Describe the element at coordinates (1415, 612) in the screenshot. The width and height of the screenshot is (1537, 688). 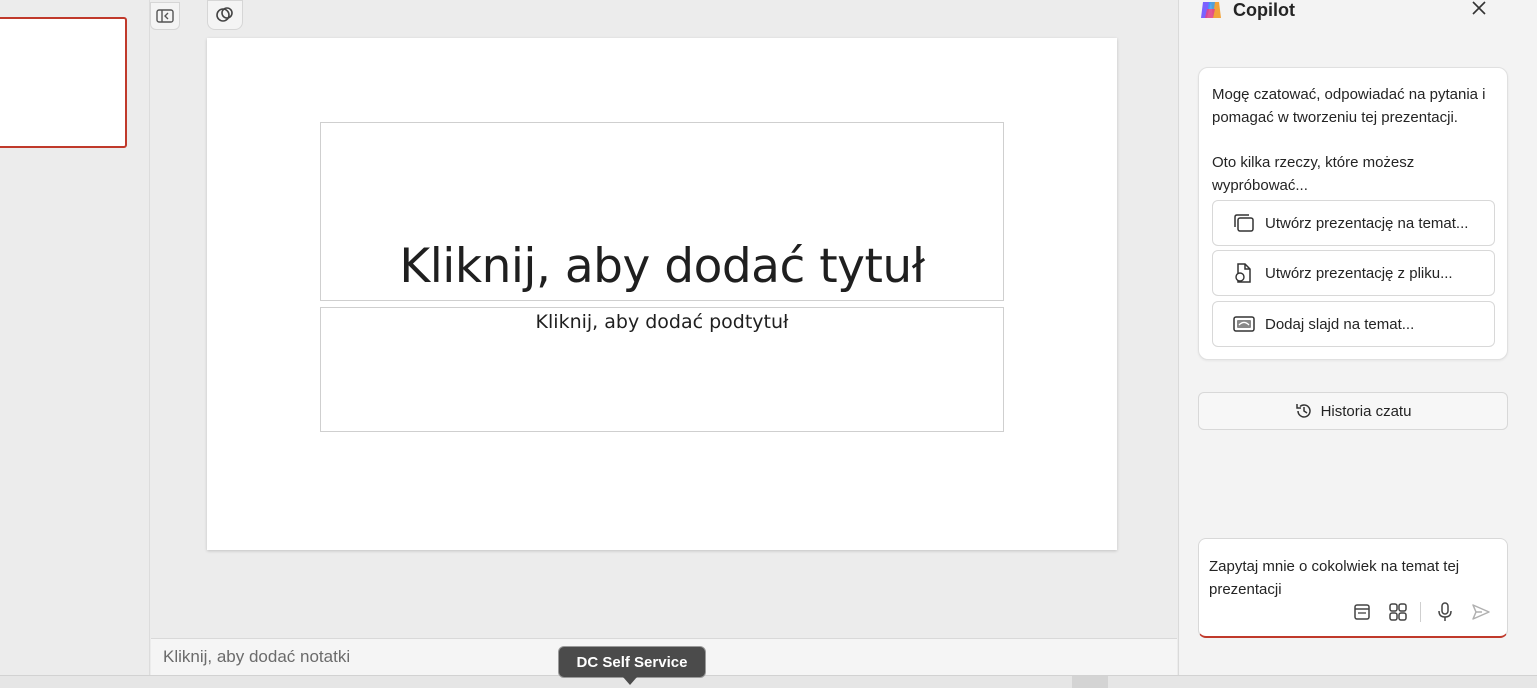
I see `prompt-toolbar` at that location.